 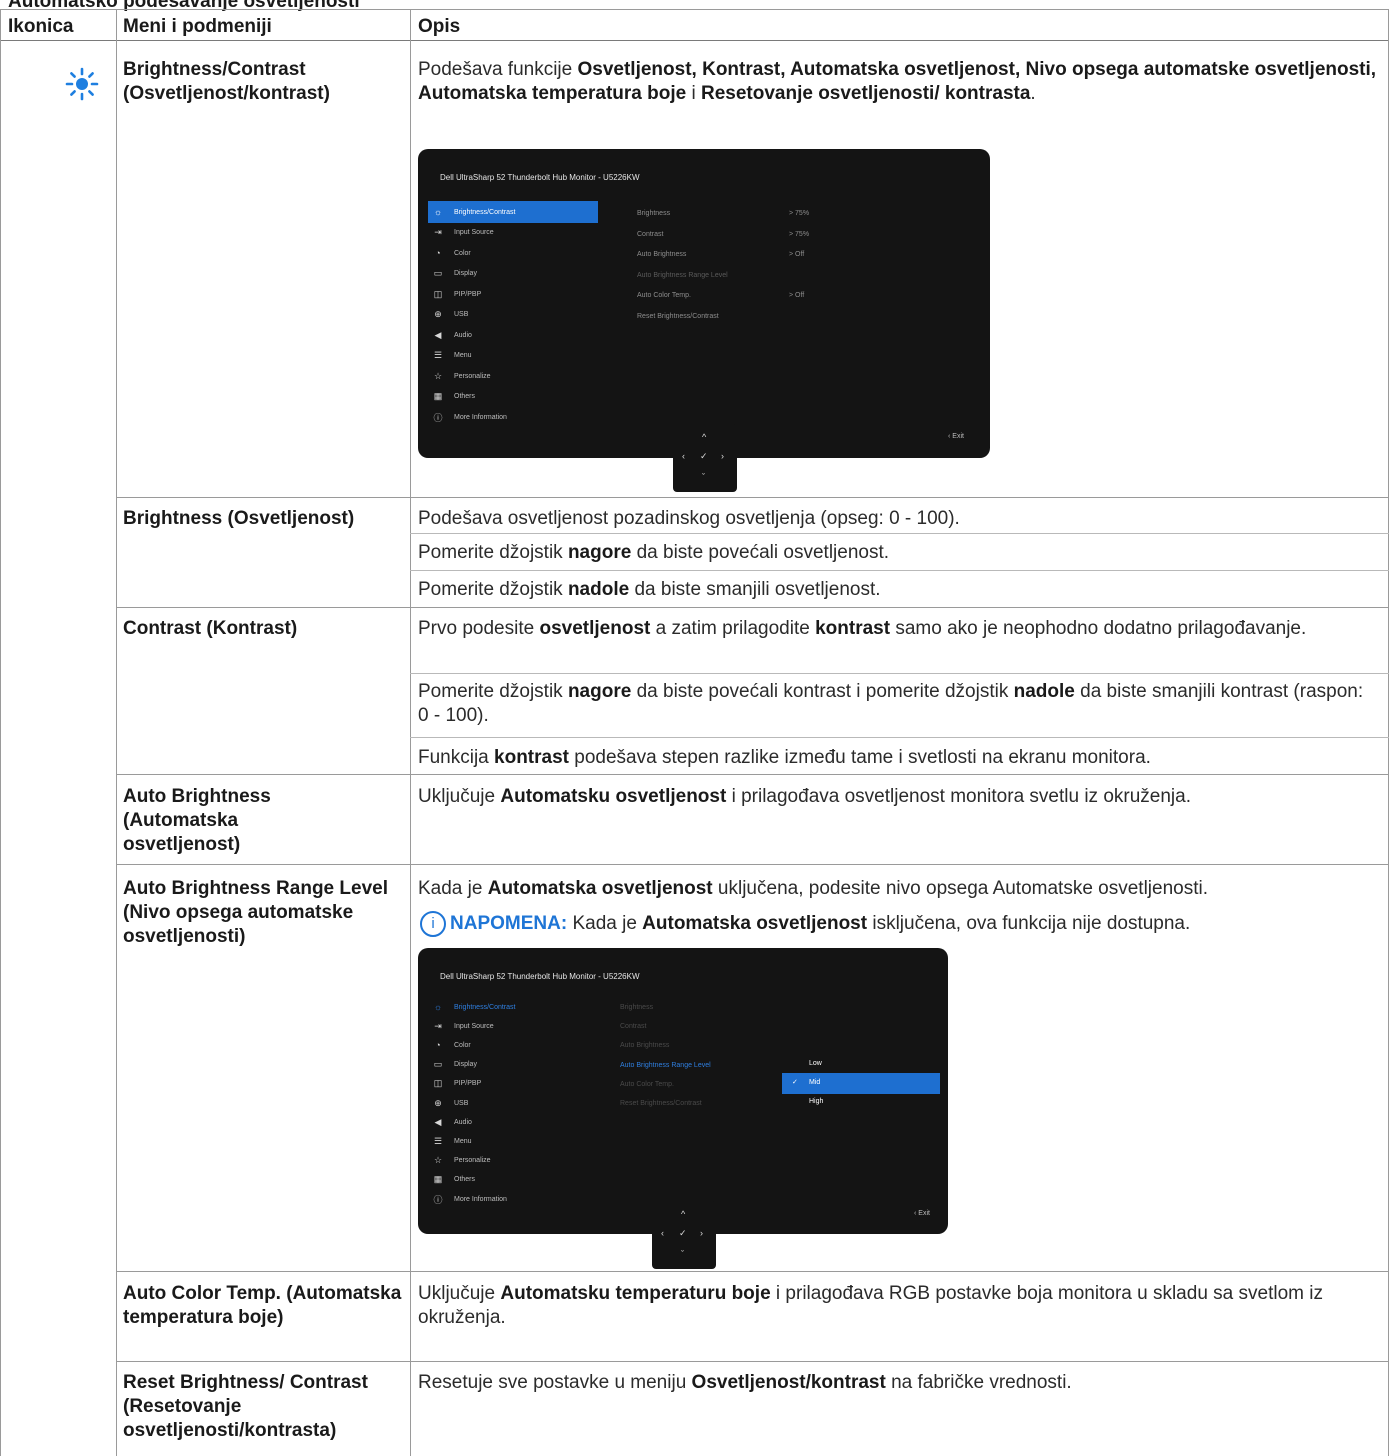 What do you see at coordinates (210, 628) in the screenshot?
I see `menu-contrast: Contrast (Kontrast)` at bounding box center [210, 628].